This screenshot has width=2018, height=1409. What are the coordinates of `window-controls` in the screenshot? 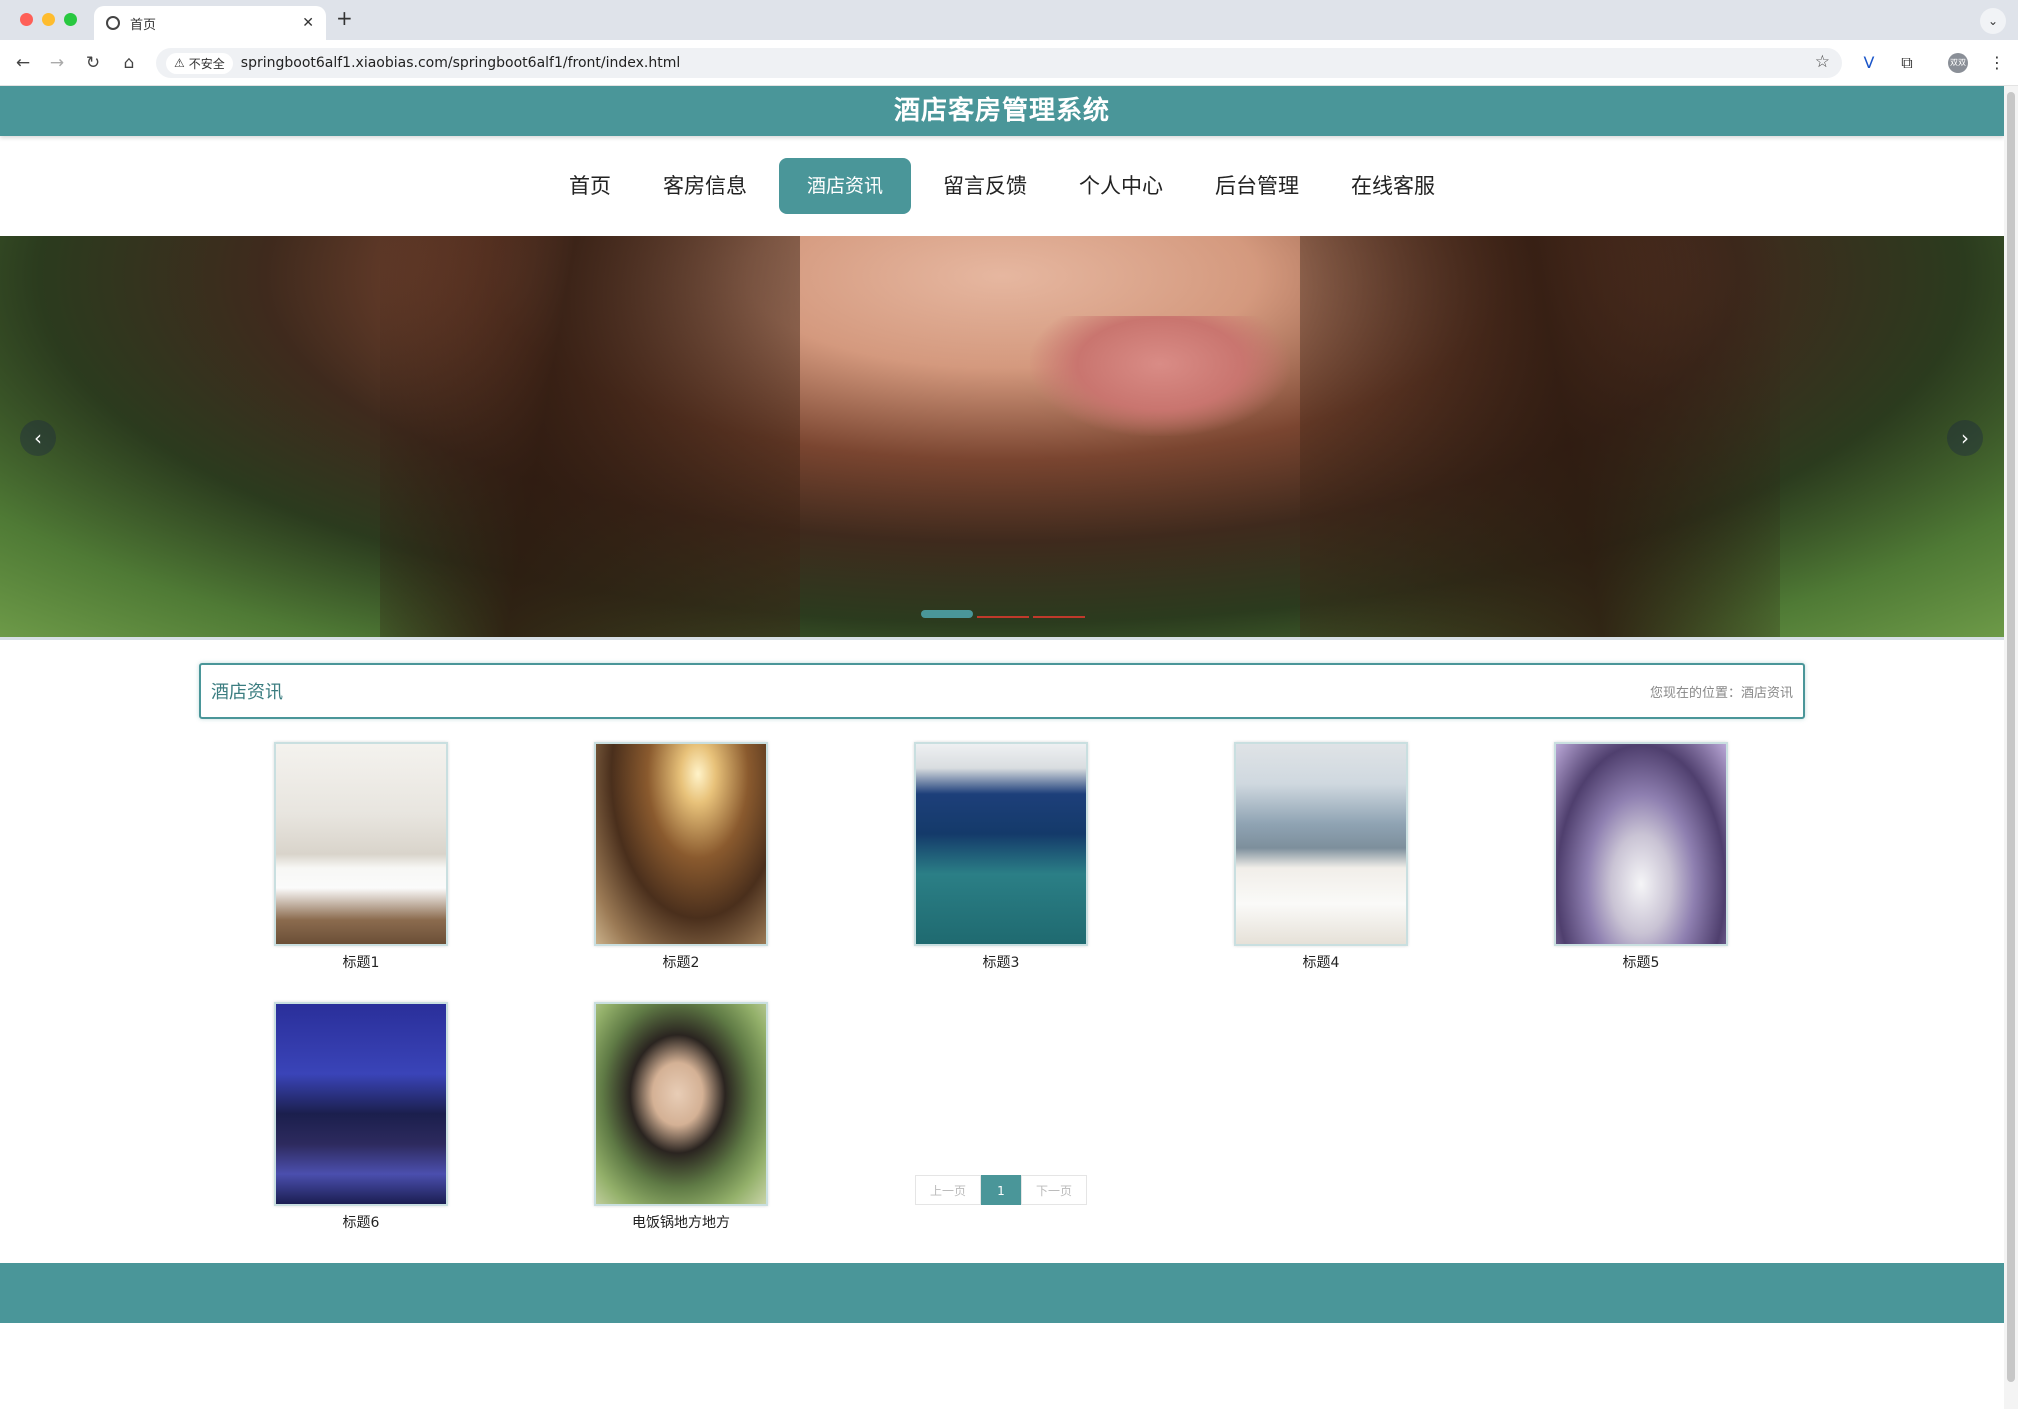 It's located at (48, 19).